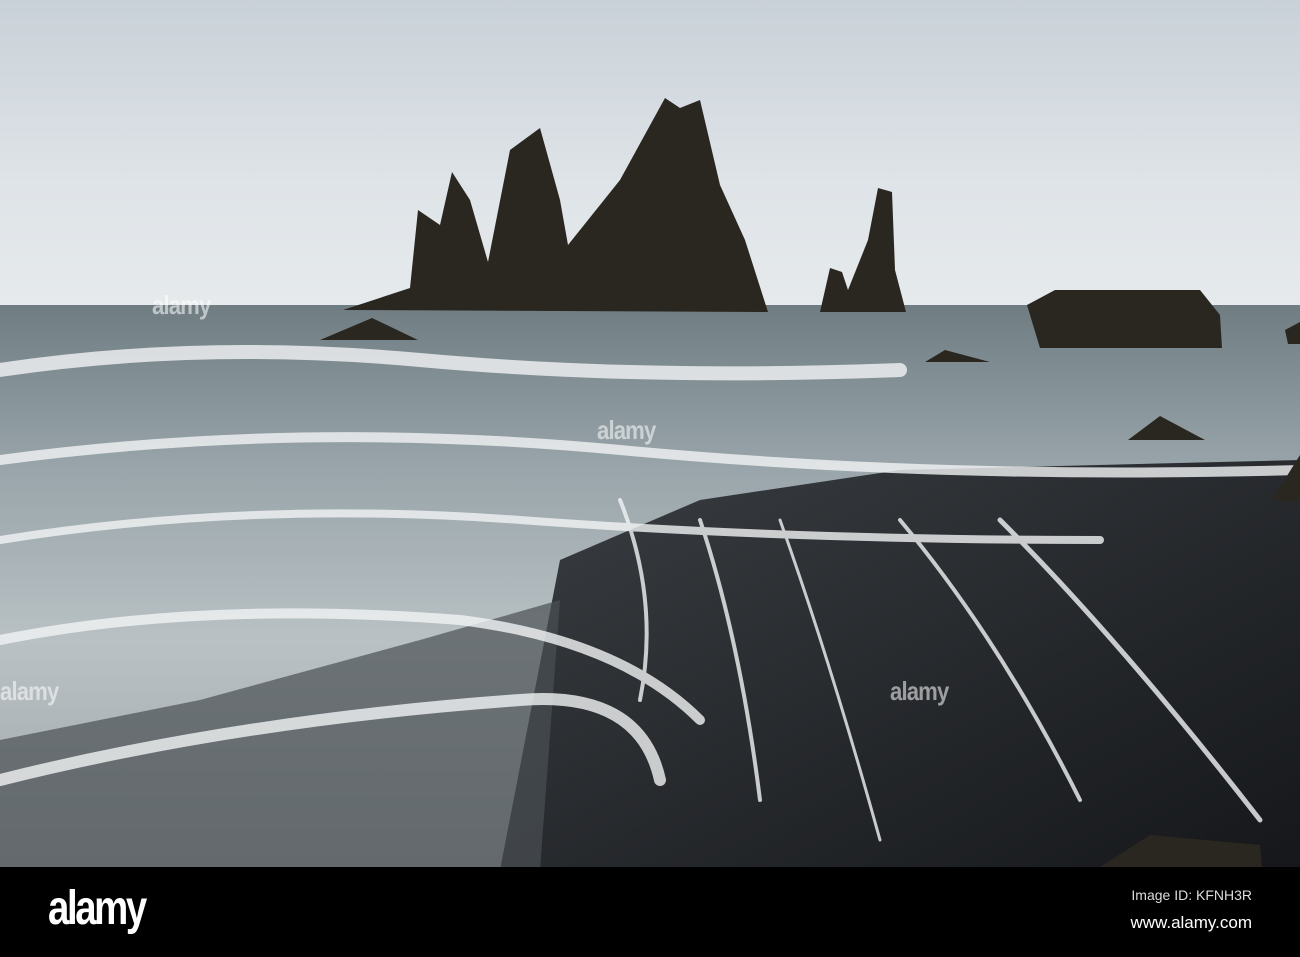  I want to click on footer-bar: alamy Image ID: KFNH3R www.alamy.com, so click(650, 912).